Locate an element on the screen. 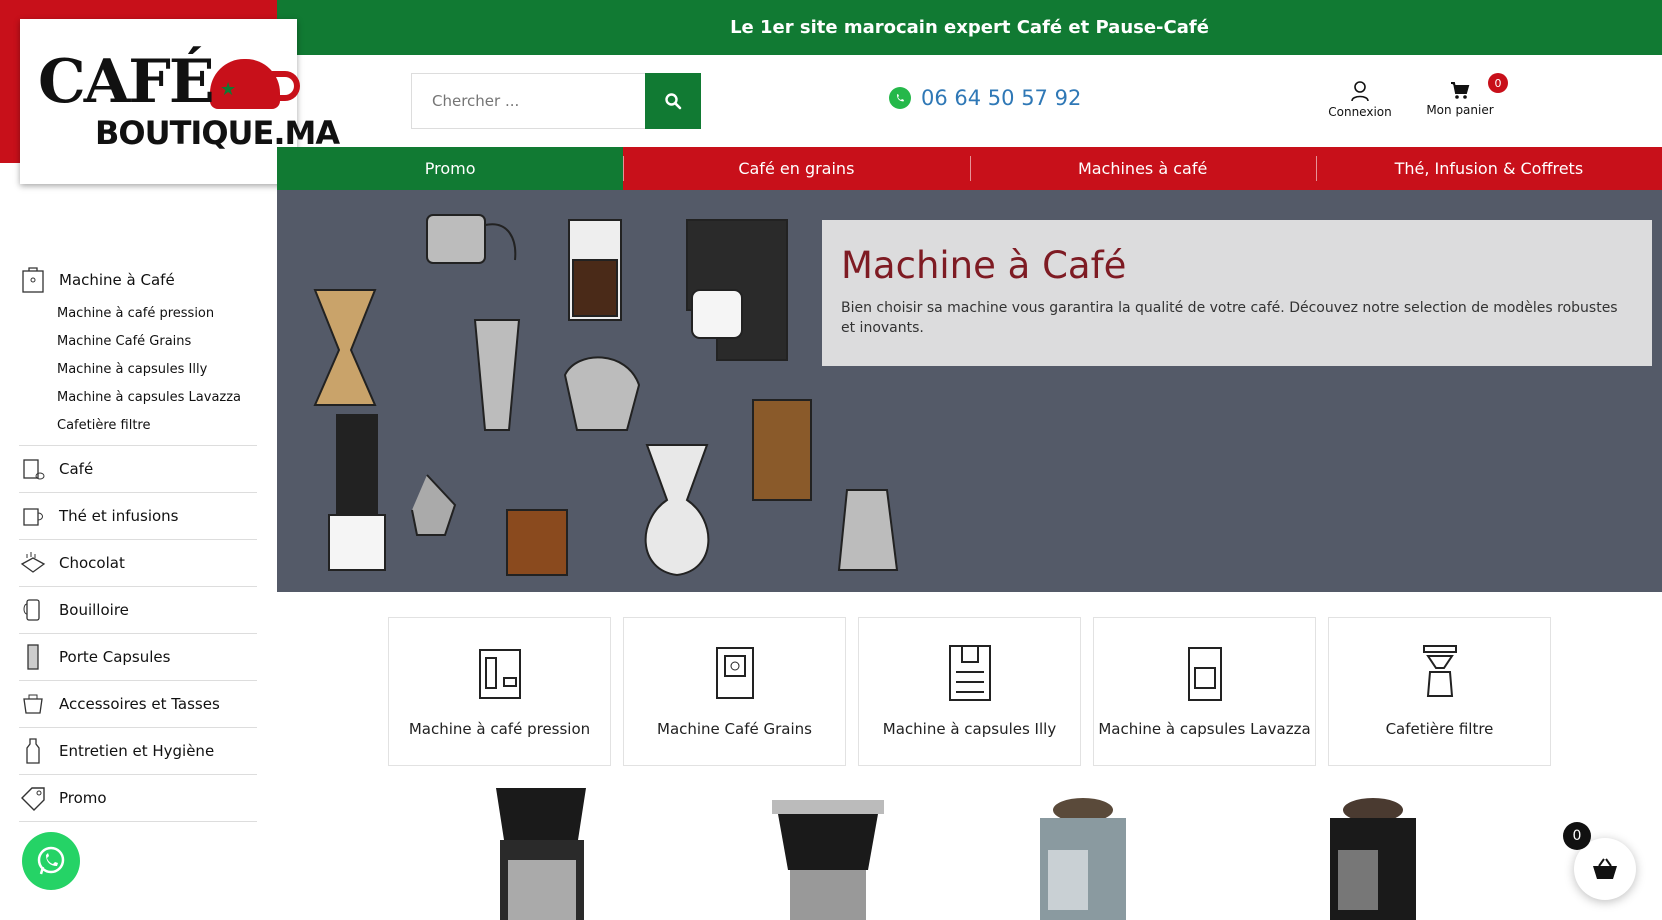  sidebar-item-label: Thé et infusions is located at coordinates (119, 516).